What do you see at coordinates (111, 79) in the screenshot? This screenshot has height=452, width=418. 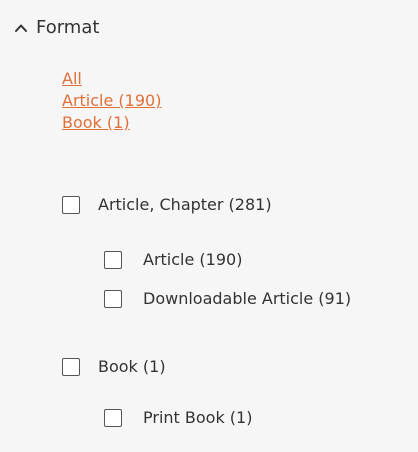 I see `filter-link-all: All` at bounding box center [111, 79].